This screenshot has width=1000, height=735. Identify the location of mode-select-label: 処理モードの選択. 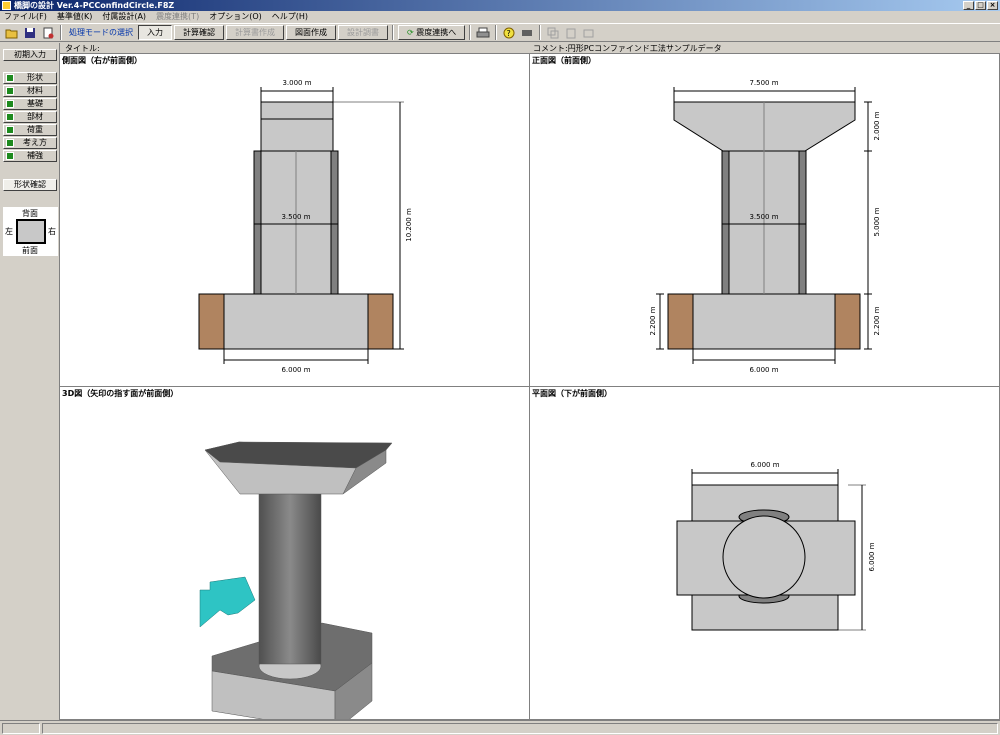
(101, 32).